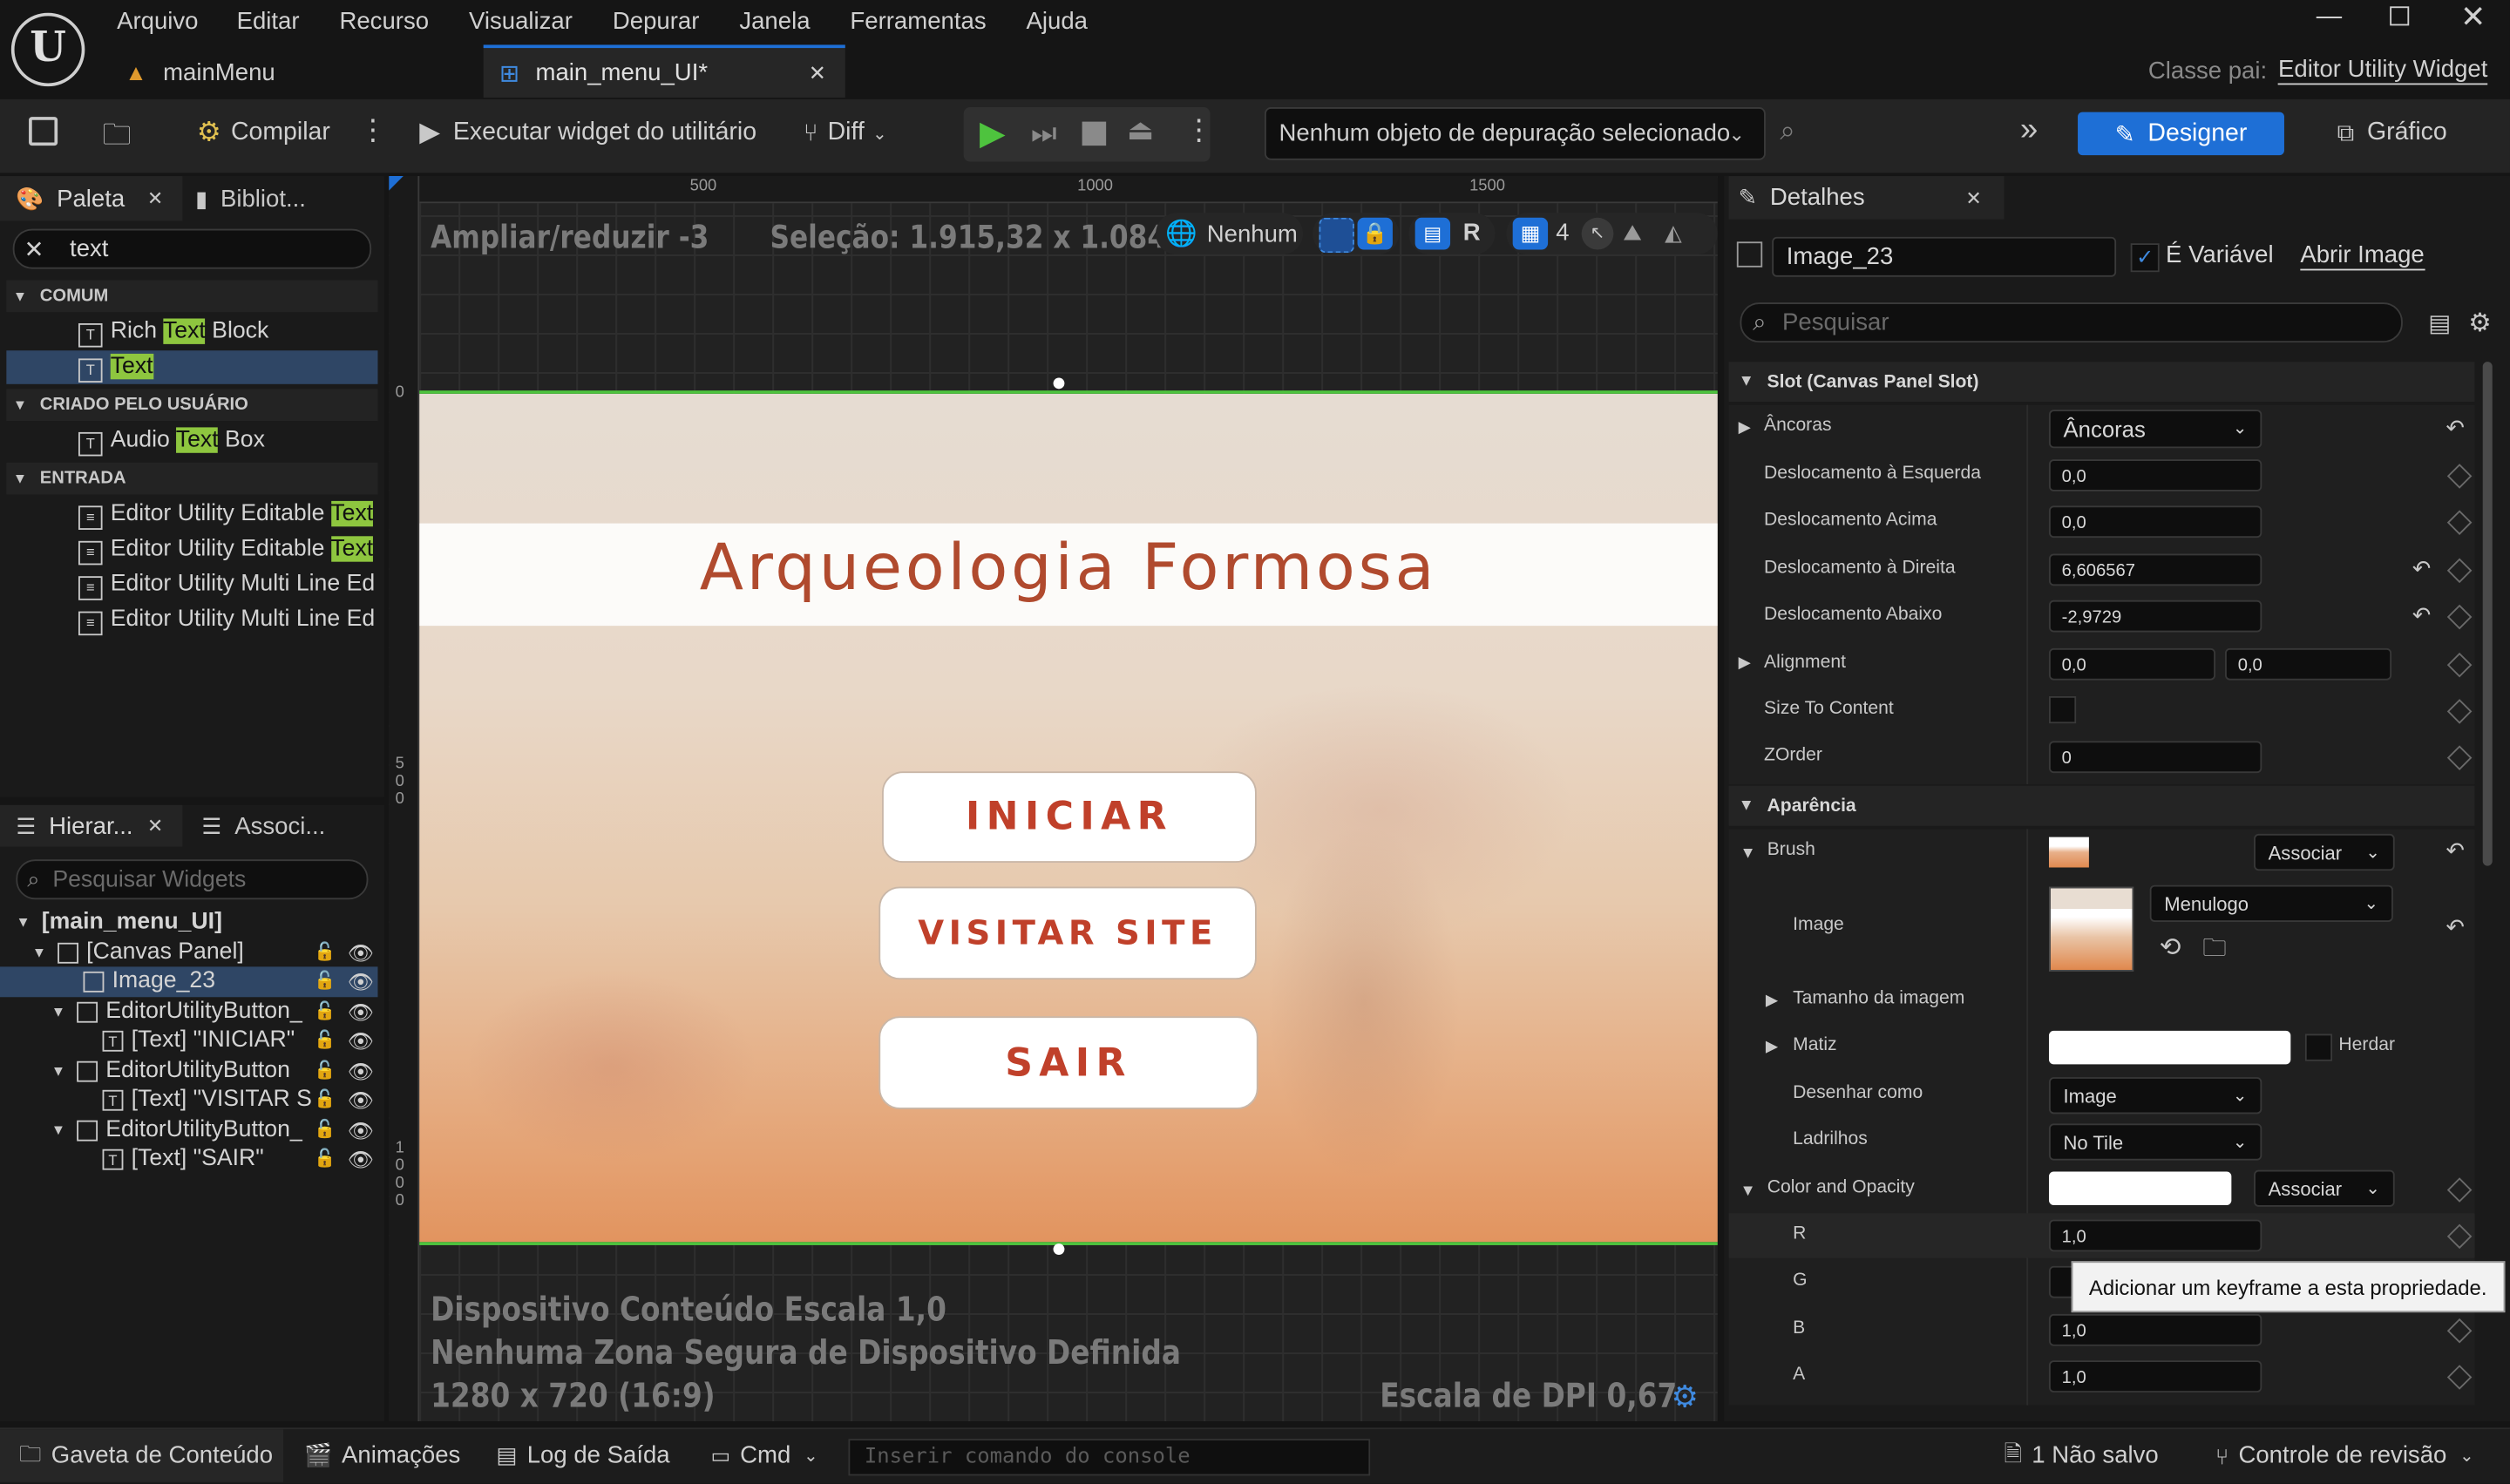  I want to click on palette-item: T Audio Text Box, so click(192, 441).